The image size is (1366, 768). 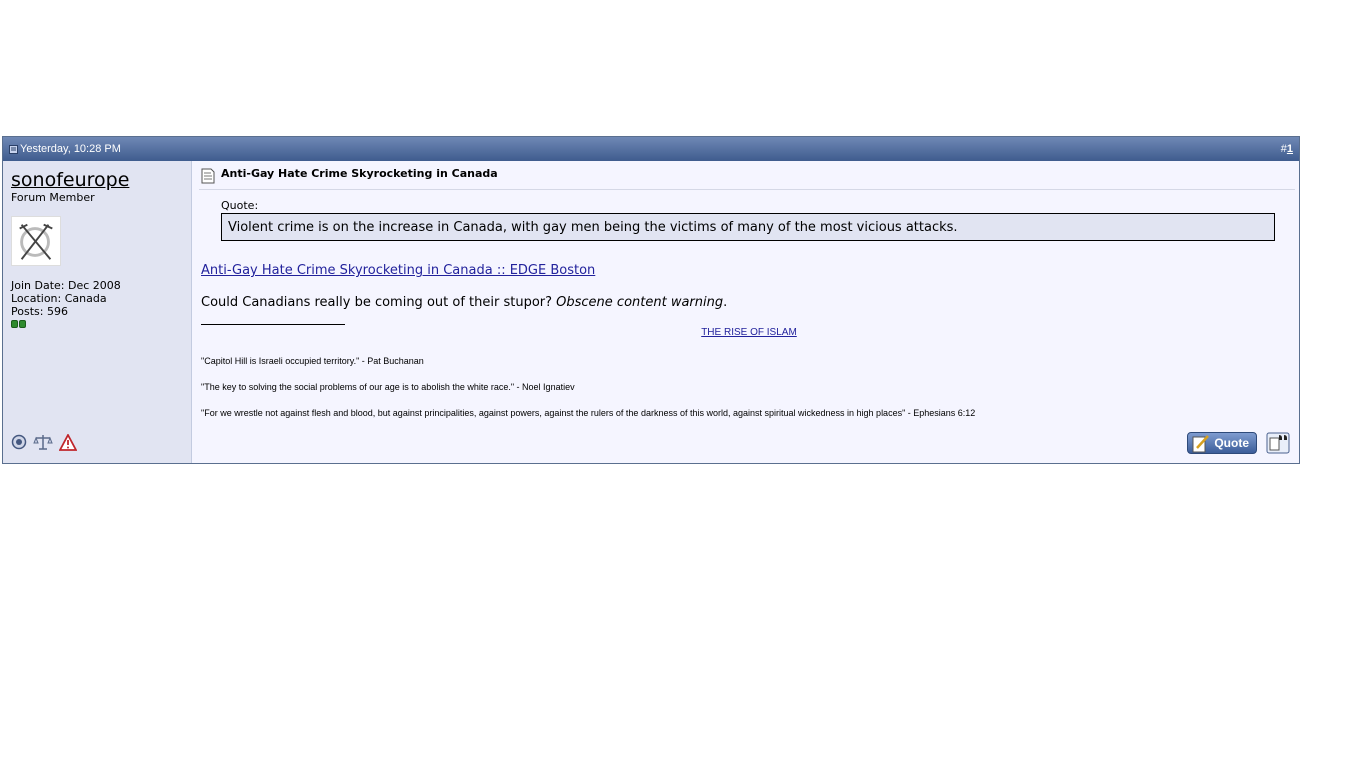 I want to click on post-status-icon, so click(x=13, y=149).